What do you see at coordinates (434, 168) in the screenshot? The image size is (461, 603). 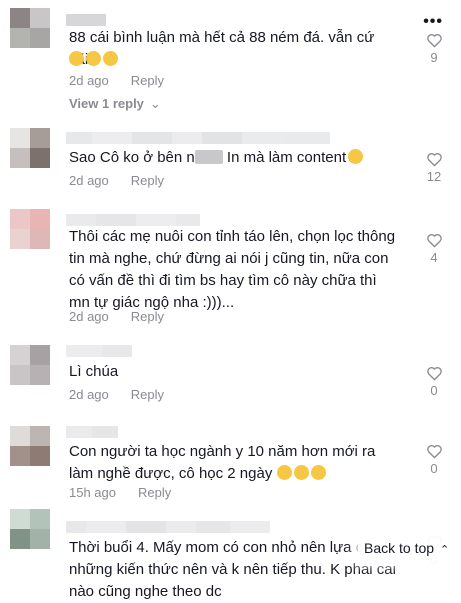 I see `like-button: 12` at bounding box center [434, 168].